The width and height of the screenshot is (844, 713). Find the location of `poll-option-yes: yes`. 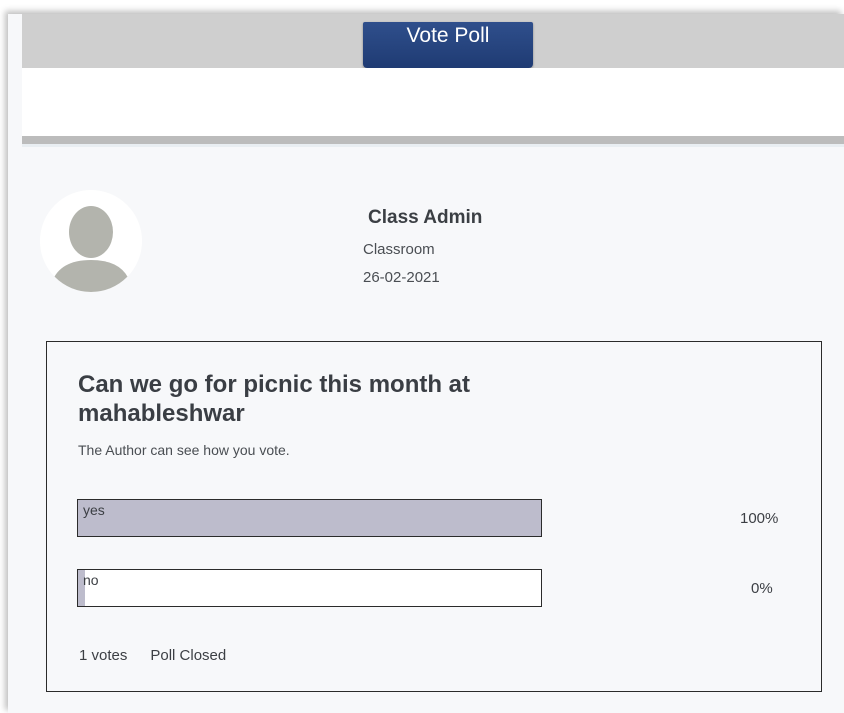

poll-option-yes: yes is located at coordinates (309, 518).